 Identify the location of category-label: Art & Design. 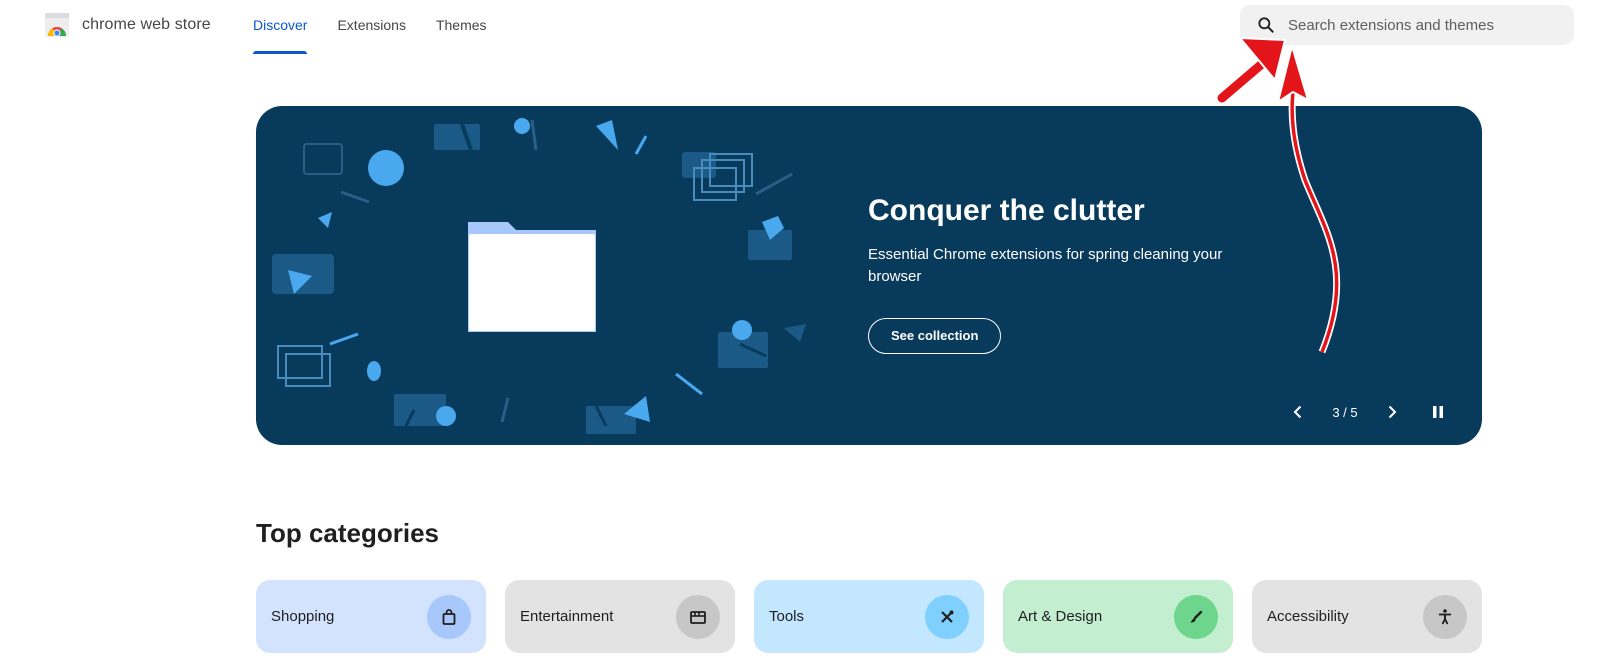
(1060, 616).